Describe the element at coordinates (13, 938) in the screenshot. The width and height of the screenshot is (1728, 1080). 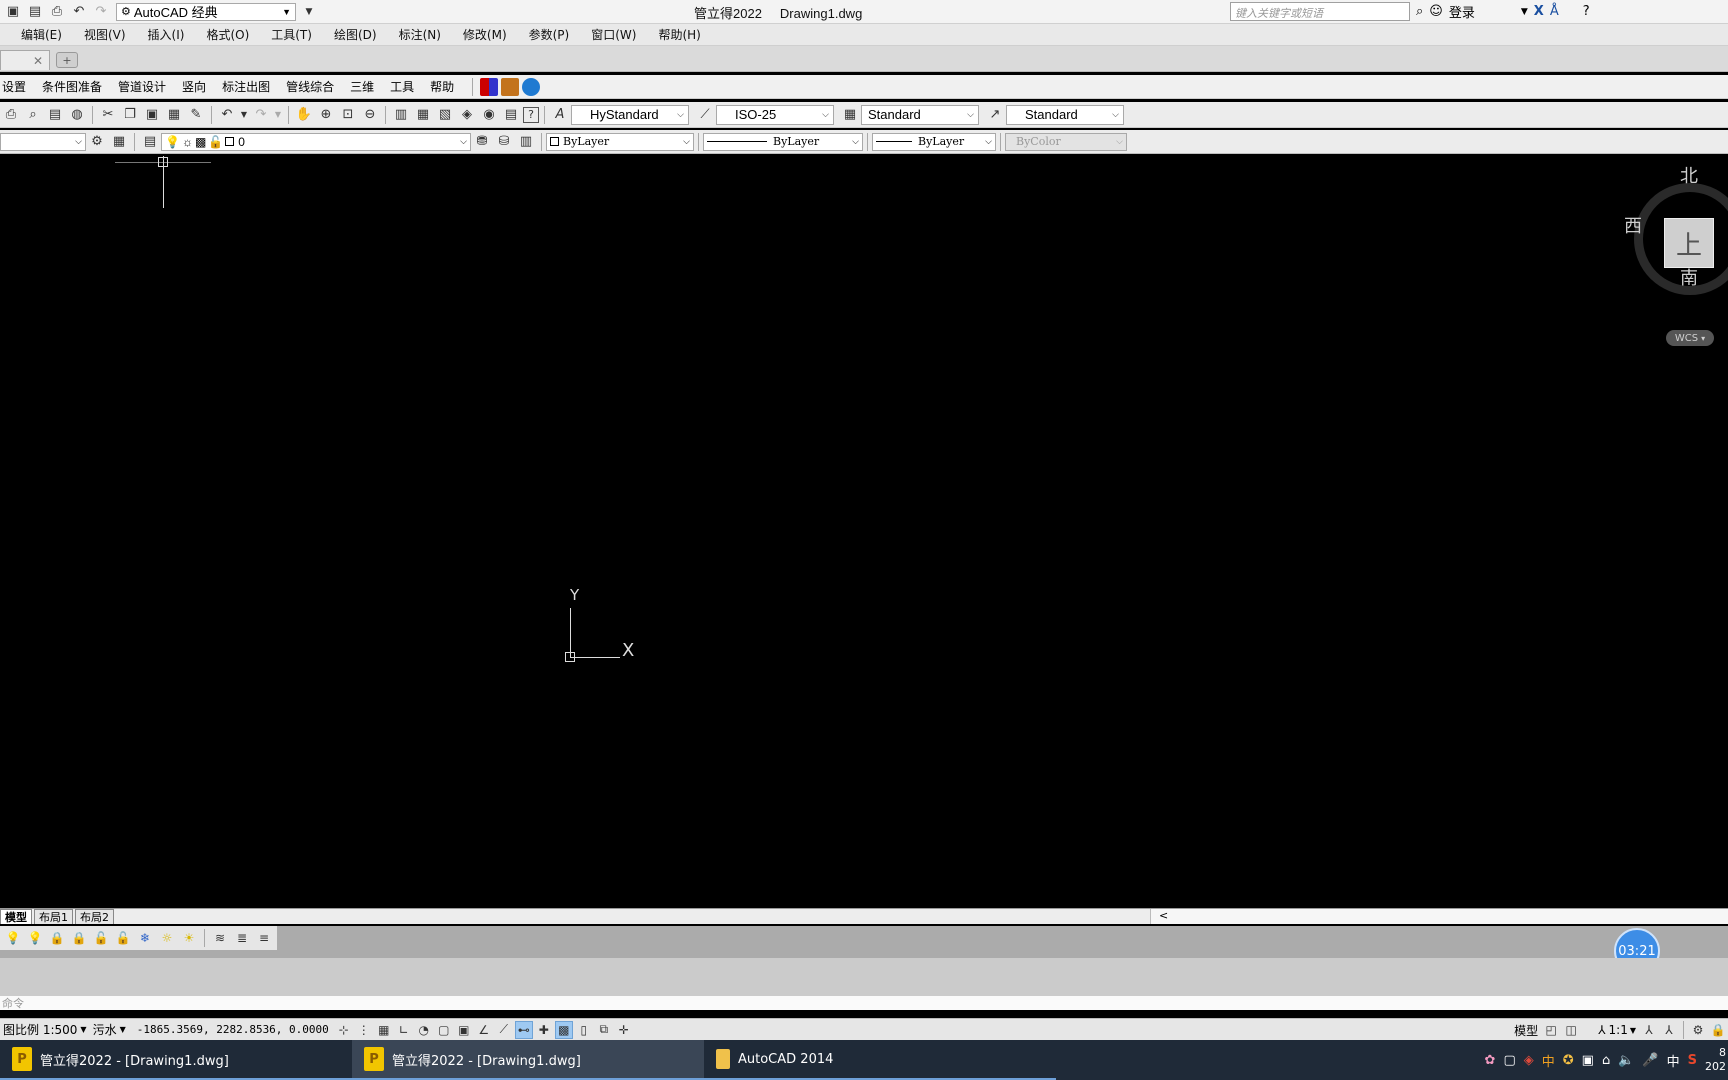
I see `bulb-off-icon: 💡` at that location.